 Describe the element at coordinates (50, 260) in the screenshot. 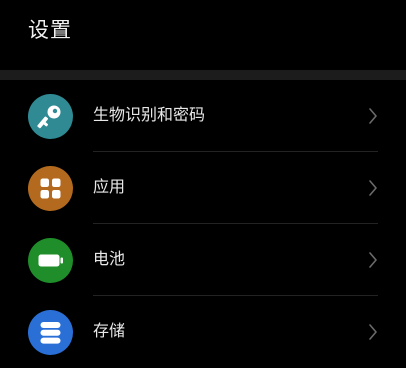

I see `battery-icon` at that location.